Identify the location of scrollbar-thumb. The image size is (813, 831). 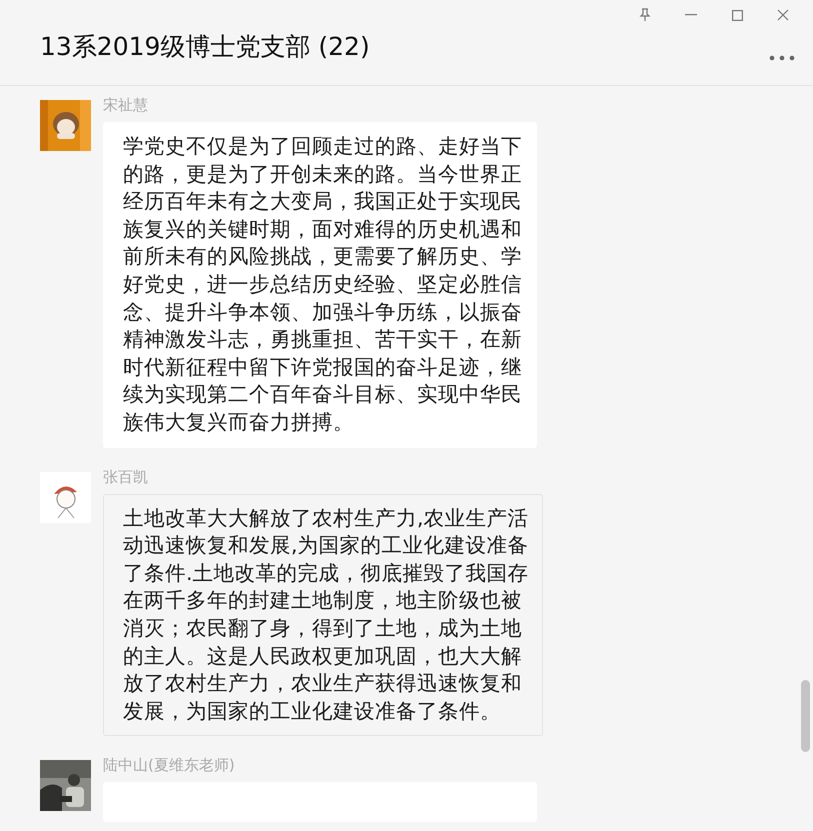
(805, 716).